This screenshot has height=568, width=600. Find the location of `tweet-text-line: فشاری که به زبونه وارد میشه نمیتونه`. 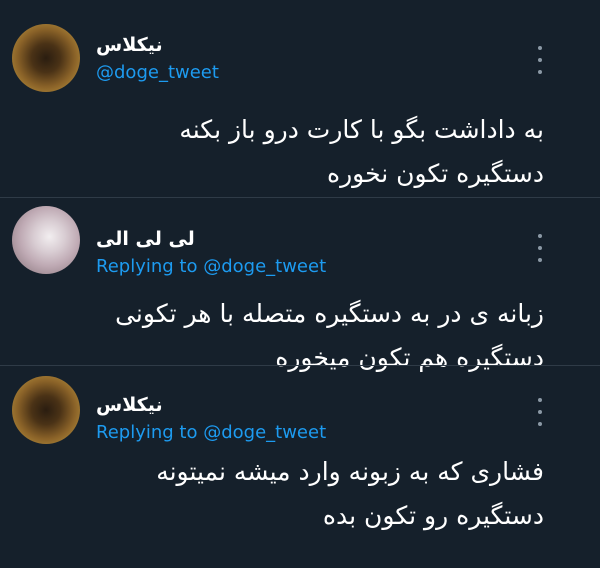

tweet-text-line: فشاری که به زبونه وارد میشه نمیتونه is located at coordinates (350, 471).